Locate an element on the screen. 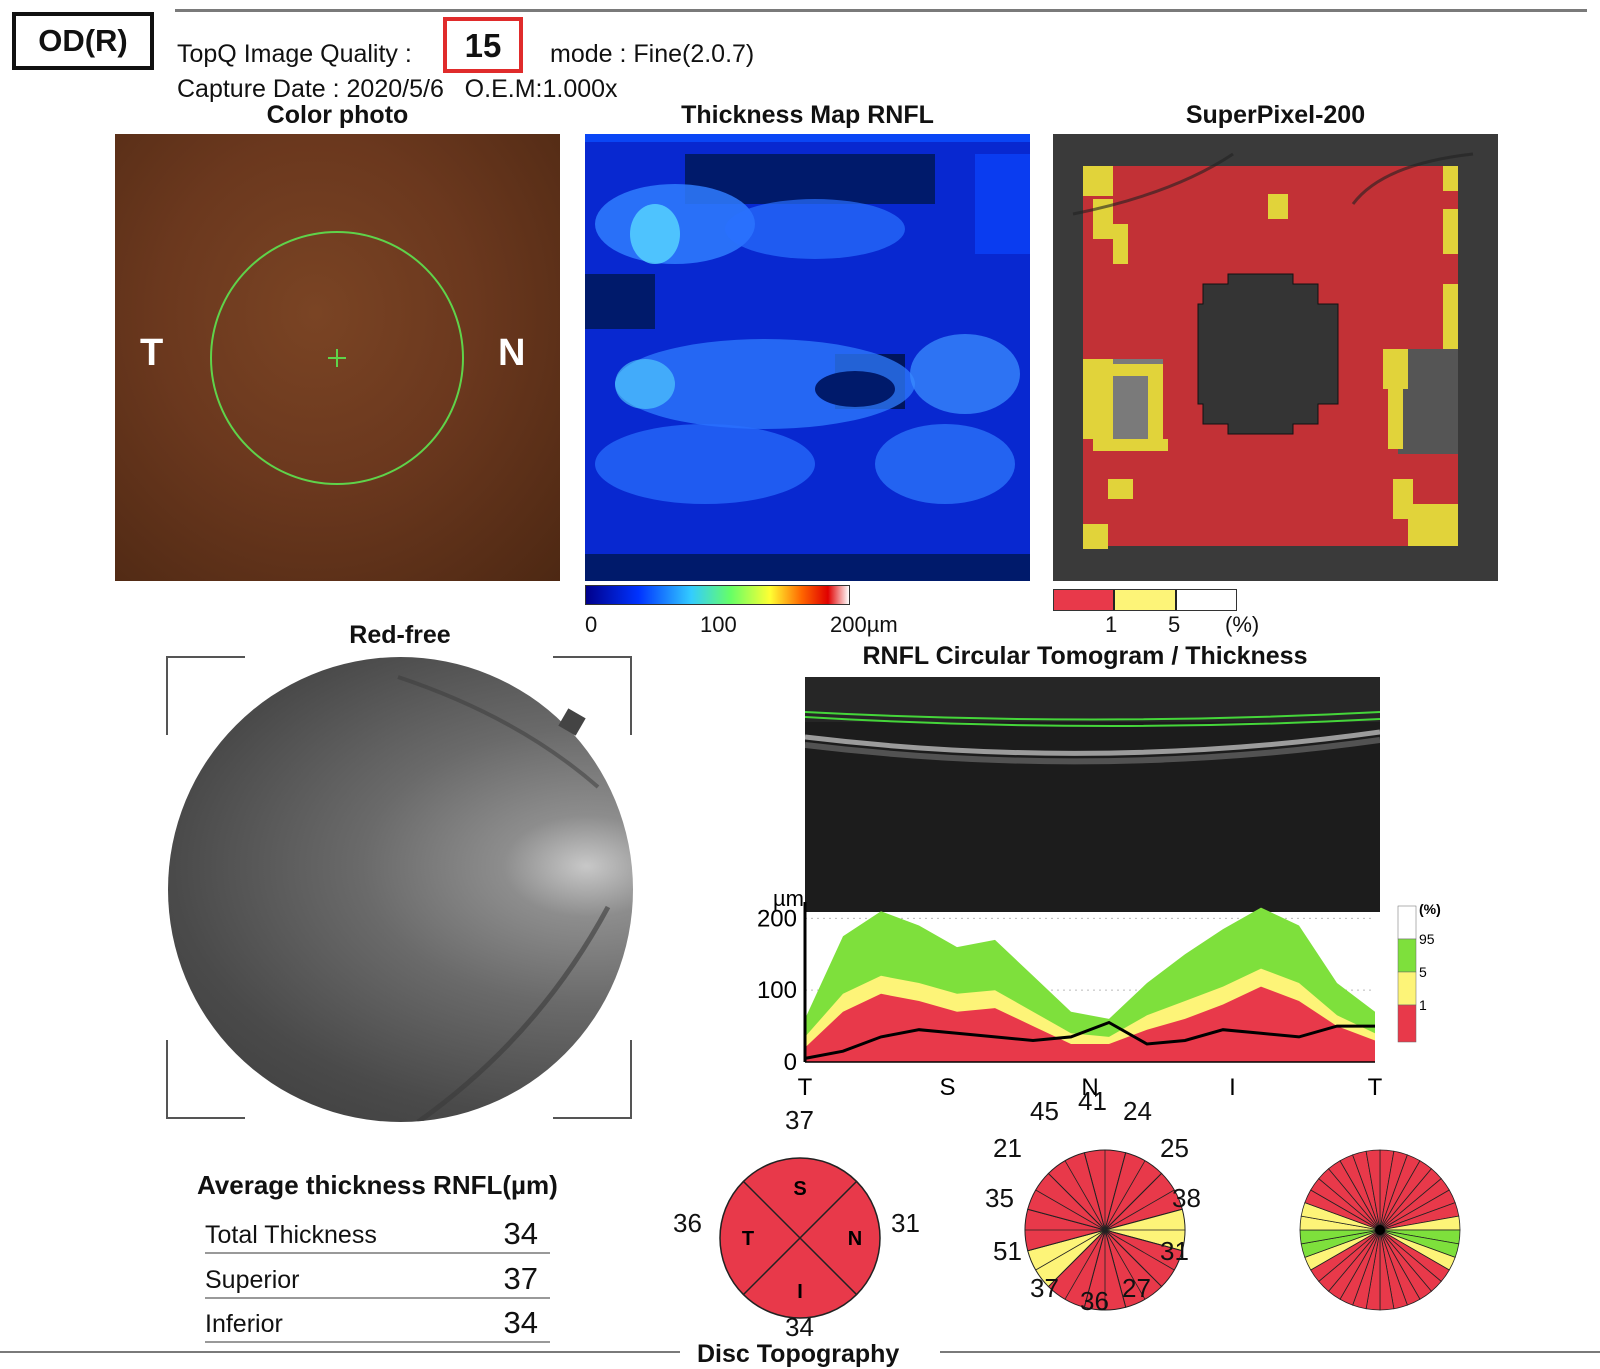 This screenshot has width=1600, height=1369. color-fundus-photo: T N is located at coordinates (337, 357).